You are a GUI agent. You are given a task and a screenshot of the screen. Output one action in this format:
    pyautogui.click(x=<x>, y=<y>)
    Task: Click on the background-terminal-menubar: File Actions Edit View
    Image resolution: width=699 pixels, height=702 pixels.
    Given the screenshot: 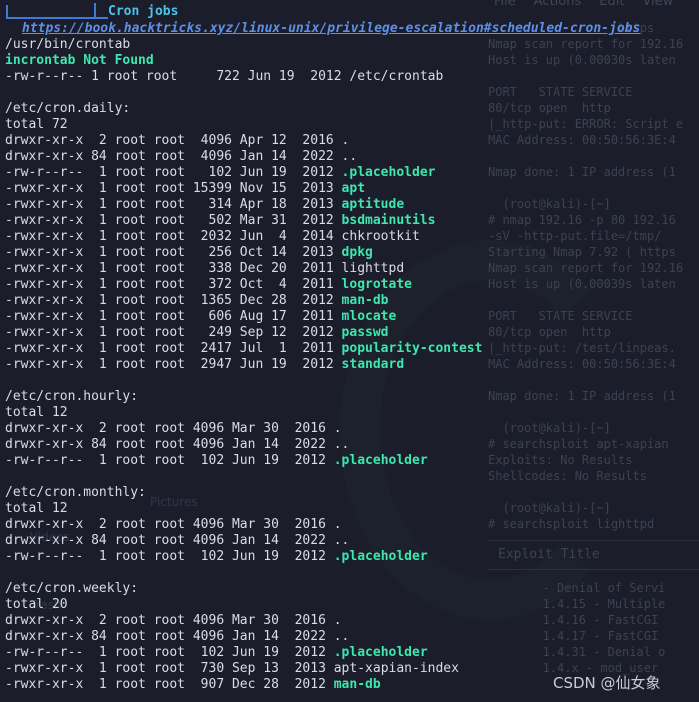 What is the action you would take?
    pyautogui.click(x=592, y=4)
    